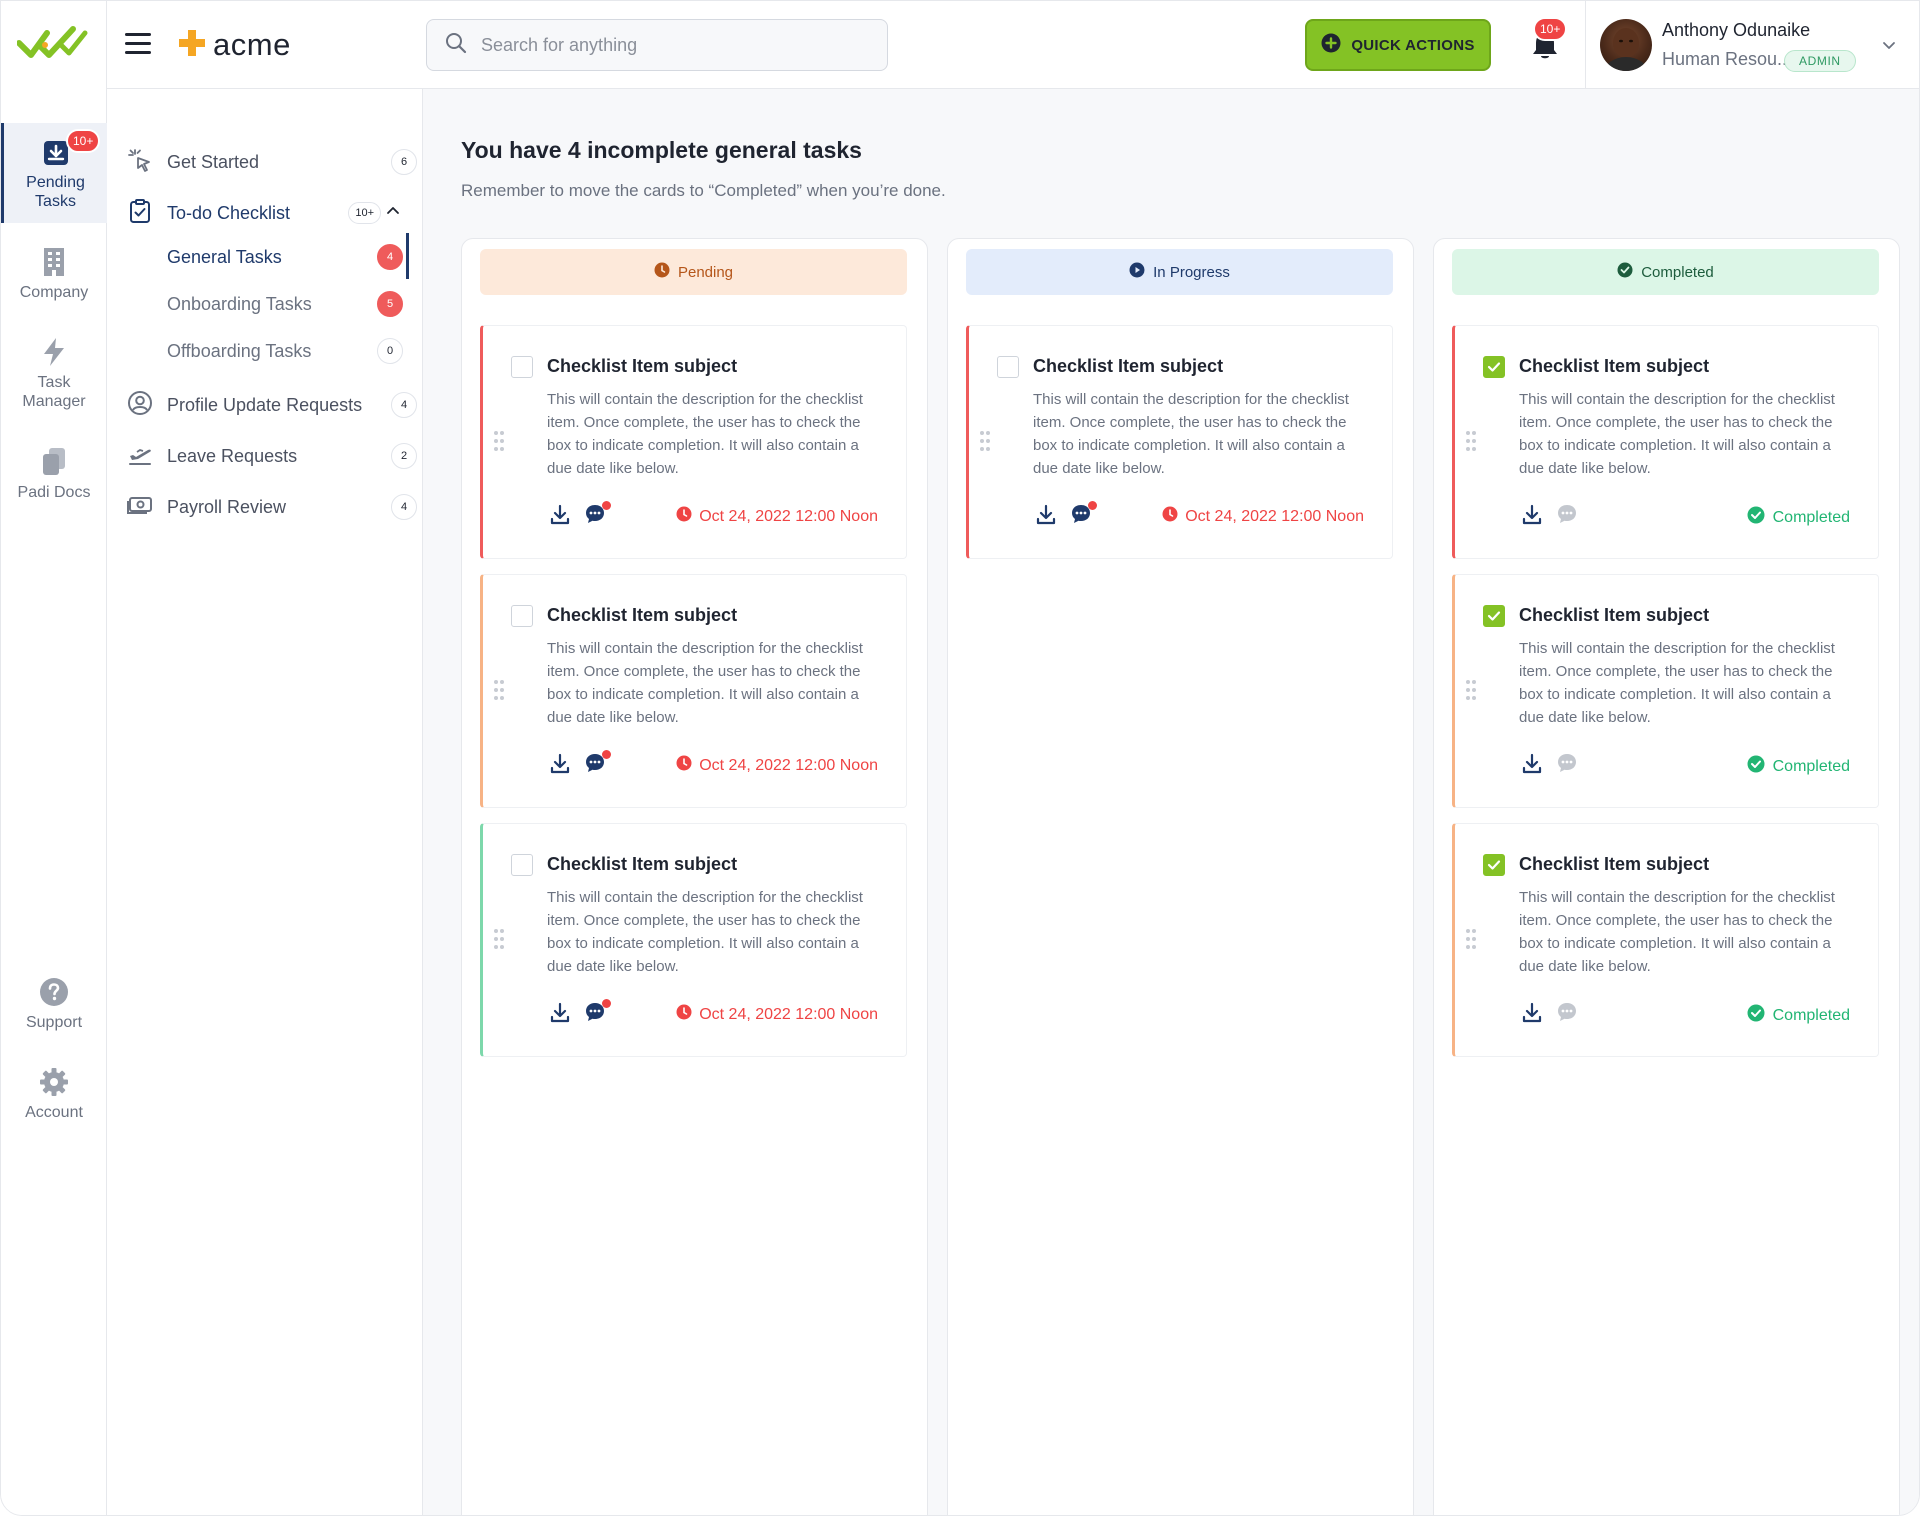 This screenshot has width=1920, height=1516. Describe the element at coordinates (54, 274) in the screenshot. I see `rail-item-company: Company` at that location.